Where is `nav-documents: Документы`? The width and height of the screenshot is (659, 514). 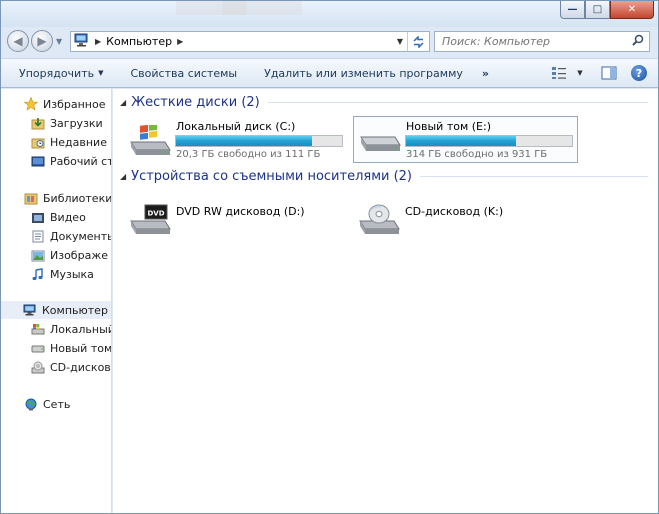
nav-documents: Документы is located at coordinates (71, 236).